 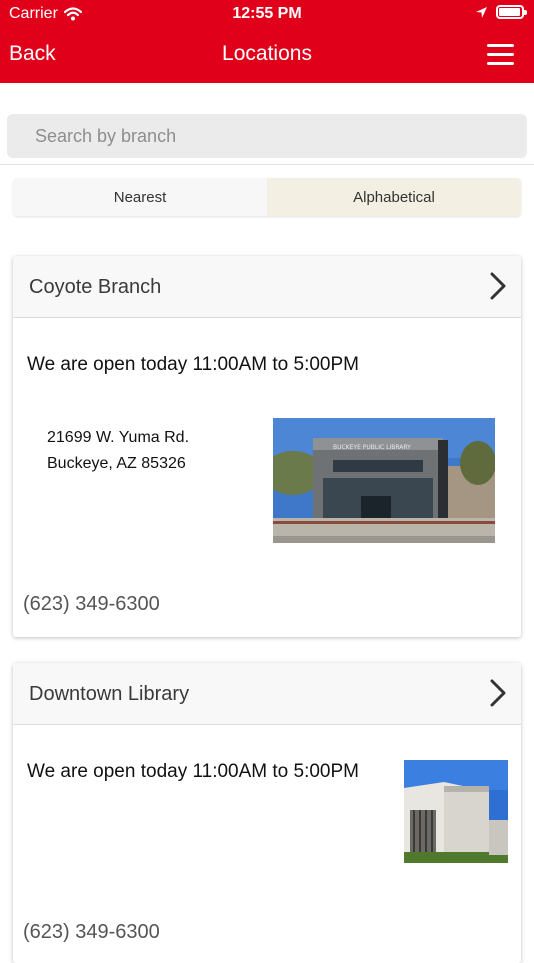 I want to click on tab-alphabetical: Alphabetical, so click(x=394, y=197).